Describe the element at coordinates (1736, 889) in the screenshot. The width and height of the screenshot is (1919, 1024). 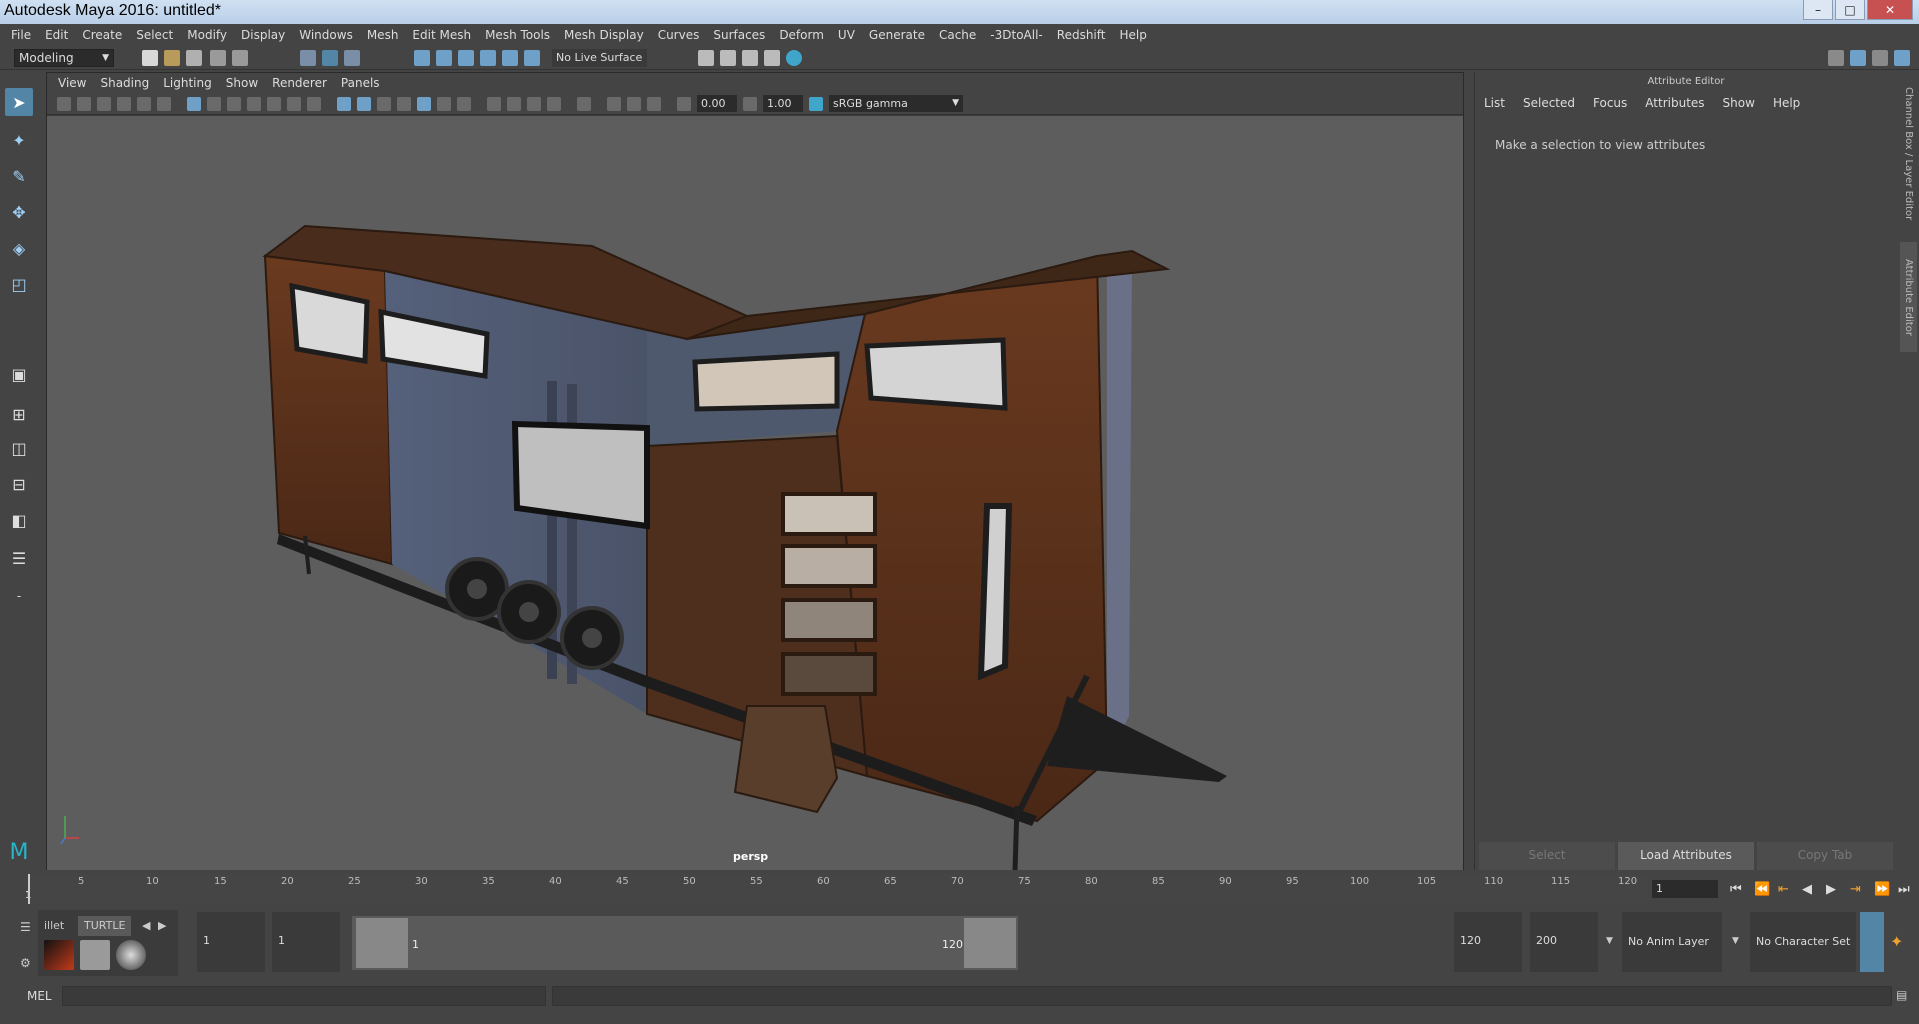
I see `go-to-start-icon: ⏮` at that location.